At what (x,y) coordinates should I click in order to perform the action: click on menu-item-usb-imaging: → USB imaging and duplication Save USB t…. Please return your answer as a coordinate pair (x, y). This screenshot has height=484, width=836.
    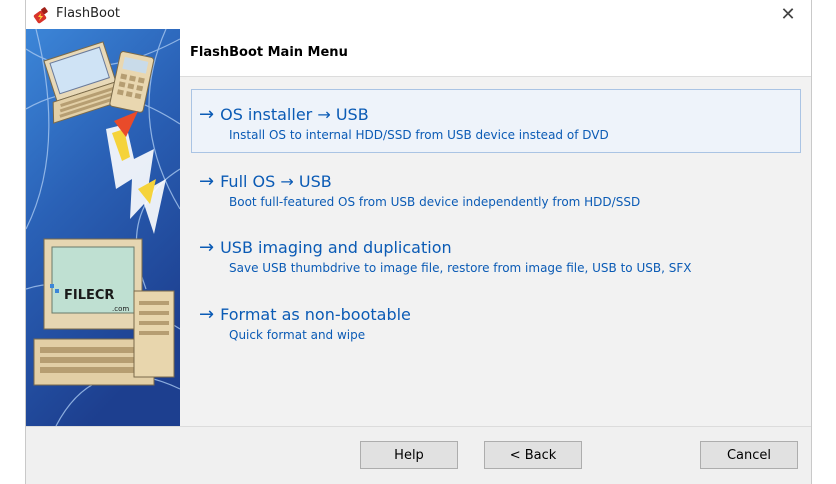
    Looking at the image, I should click on (496, 254).